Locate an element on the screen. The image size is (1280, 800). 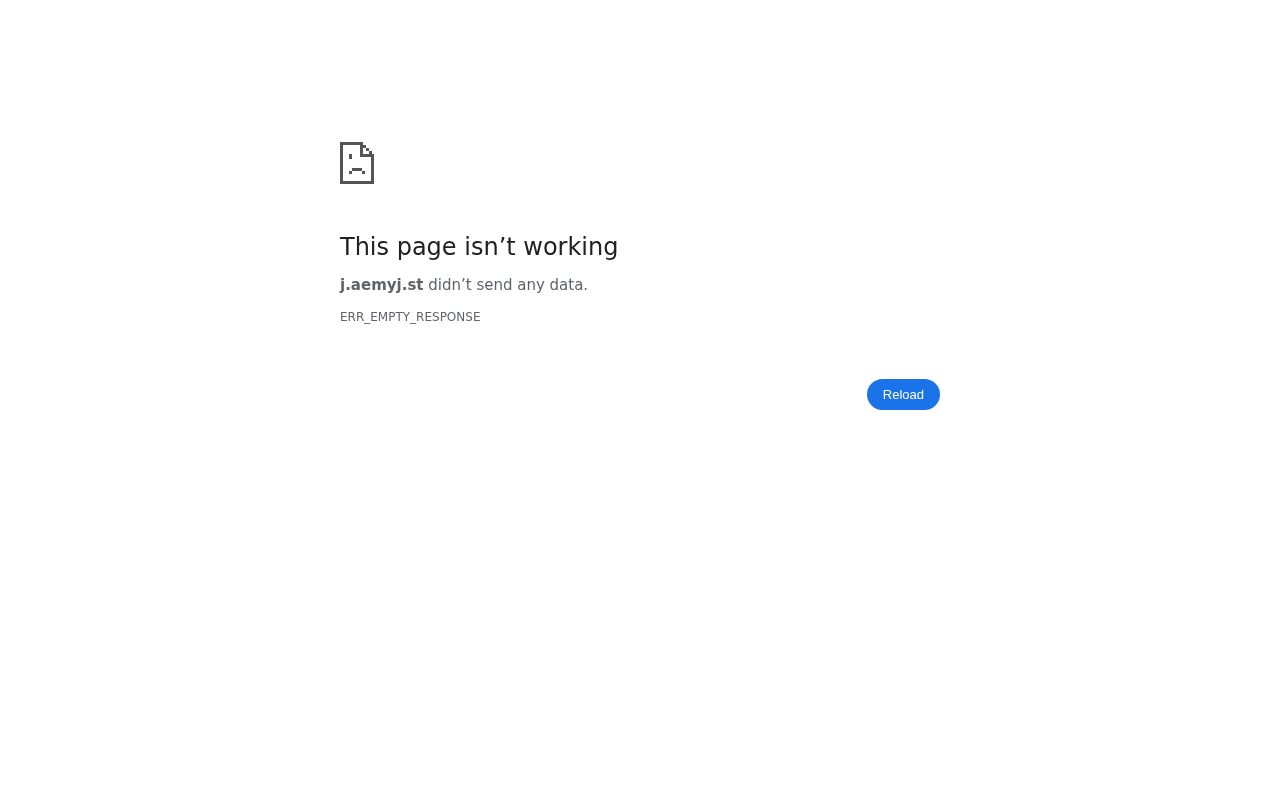
reload-button: Reload is located at coordinates (903, 394).